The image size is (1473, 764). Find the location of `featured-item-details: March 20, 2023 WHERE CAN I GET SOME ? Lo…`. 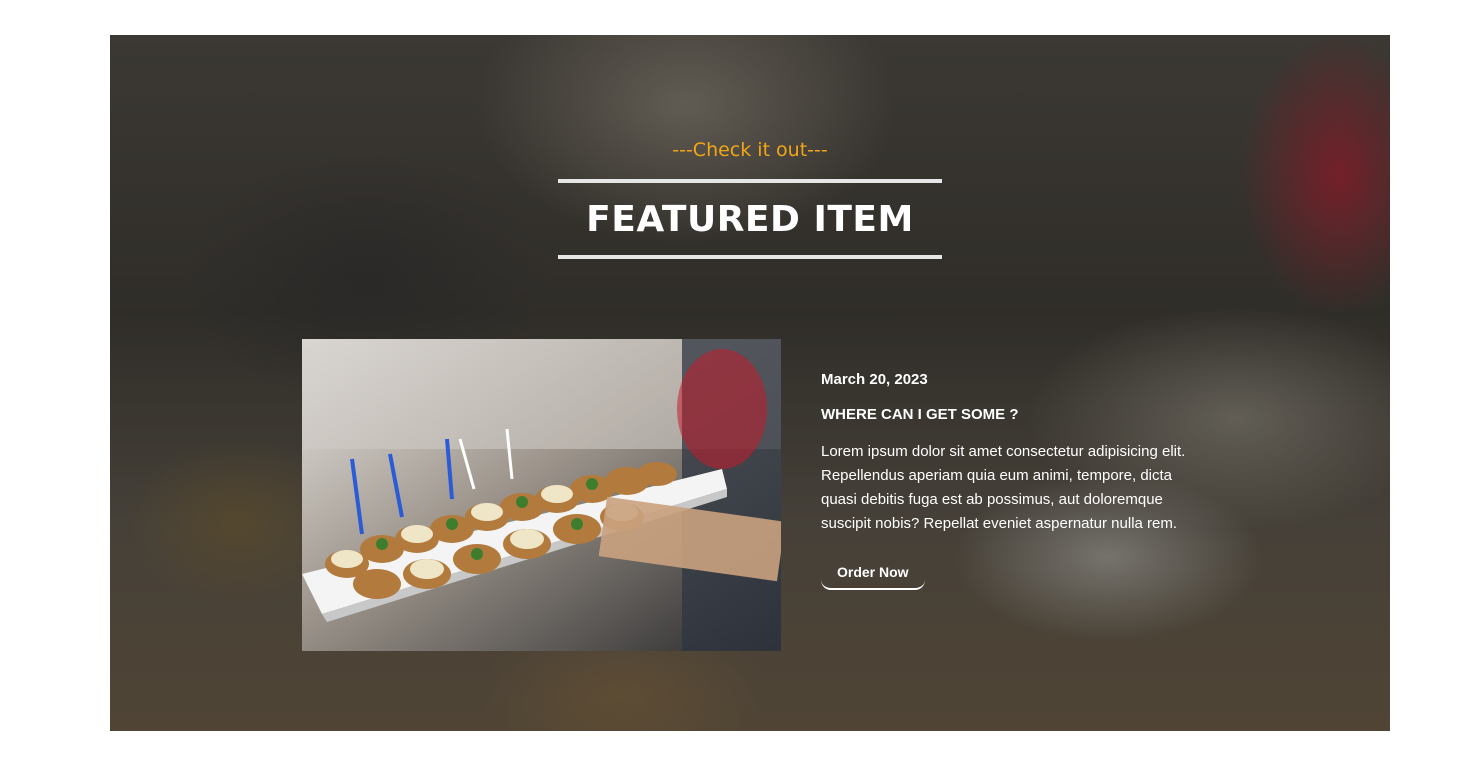

featured-item-details: March 20, 2023 WHERE CAN I GET SOME ? Lo… is located at coordinates (1006, 480).